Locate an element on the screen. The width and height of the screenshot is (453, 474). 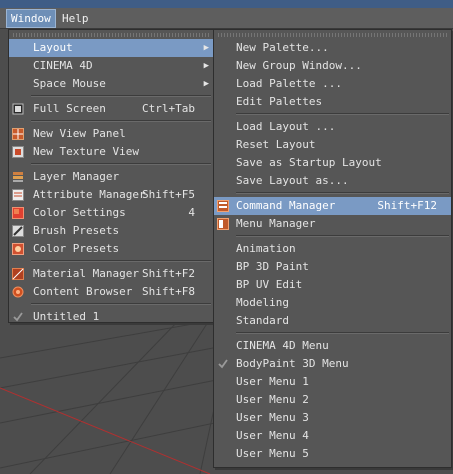
view-panel-icon is located at coordinates (18, 134).